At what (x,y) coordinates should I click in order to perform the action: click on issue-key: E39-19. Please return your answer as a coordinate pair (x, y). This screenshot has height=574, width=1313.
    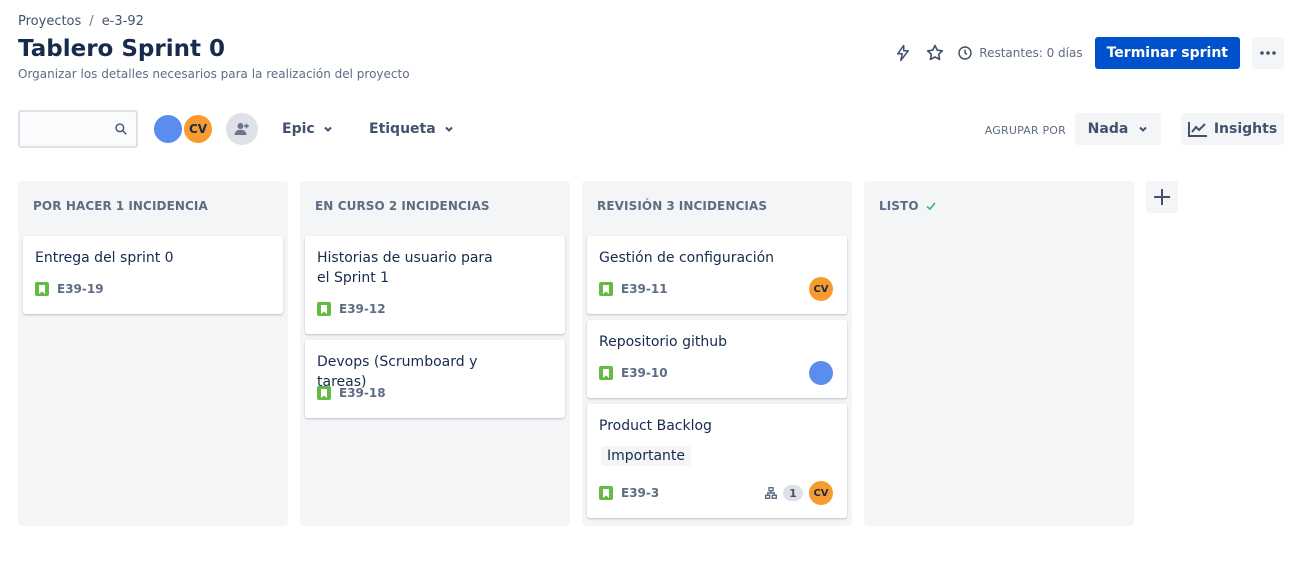
    Looking at the image, I should click on (80, 289).